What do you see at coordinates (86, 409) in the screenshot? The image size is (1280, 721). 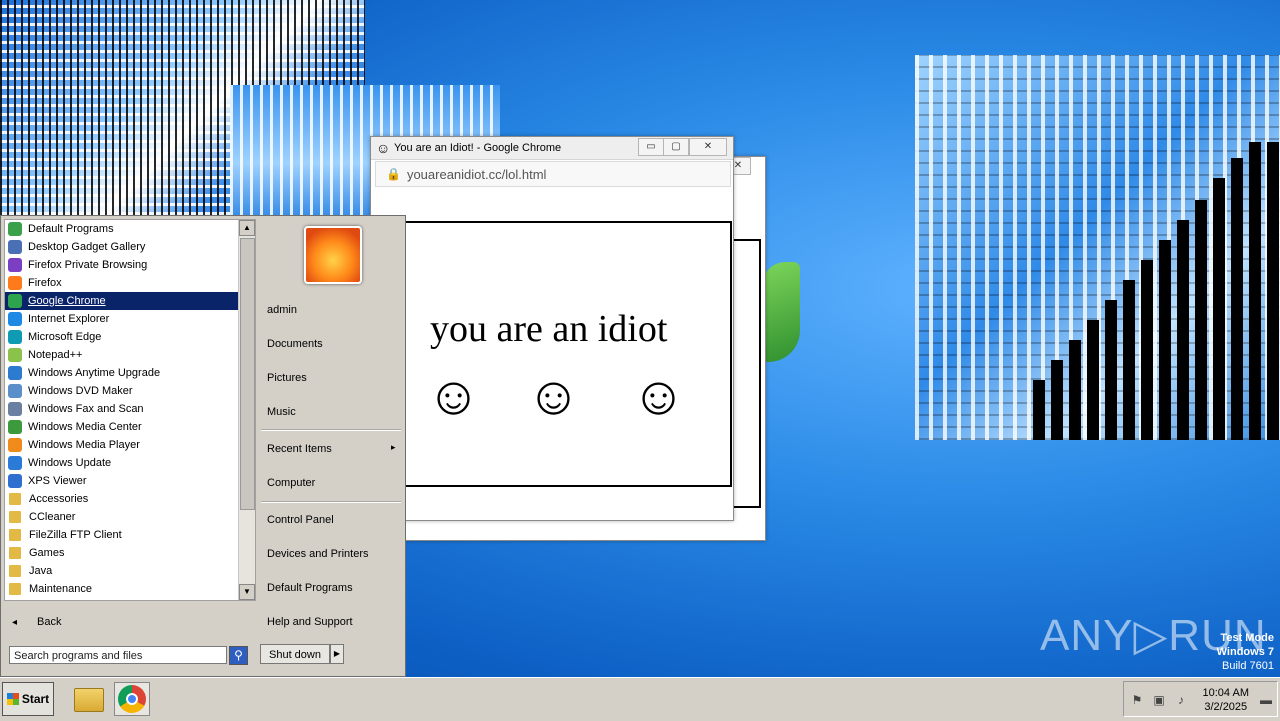 I see `program-label: Windows Fax and Scan` at bounding box center [86, 409].